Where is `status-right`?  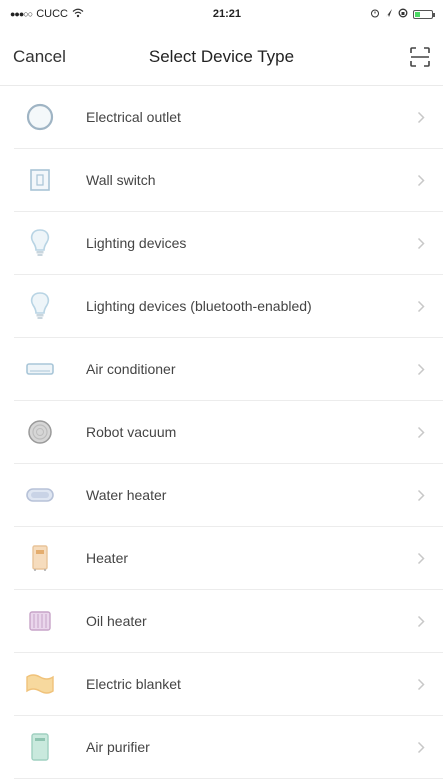 status-right is located at coordinates (402, 14).